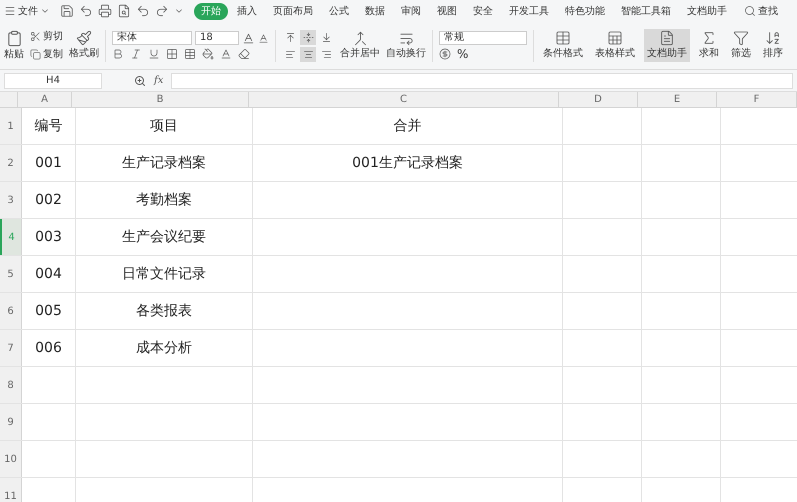 Image resolution: width=797 pixels, height=502 pixels. Describe the element at coordinates (164, 274) in the screenshot. I see `table-cell-text: 日常文件记录` at that location.